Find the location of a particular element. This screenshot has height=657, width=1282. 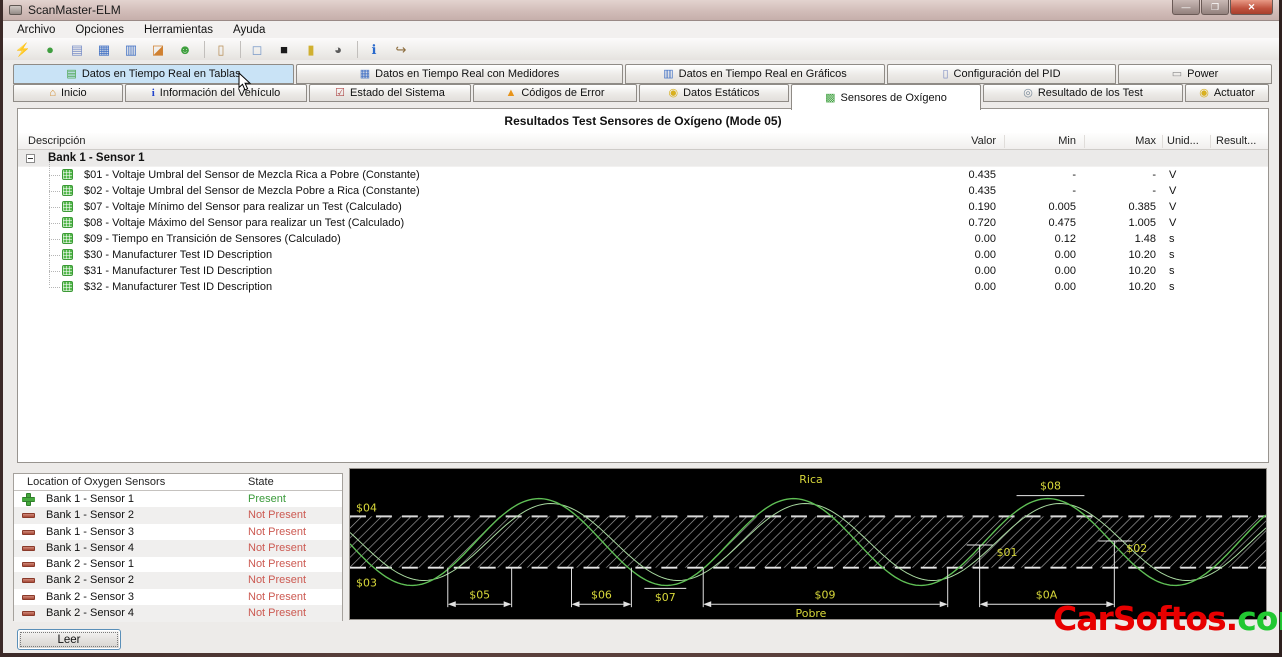

tab-codigos-de-error: ▲ Códigos de Error is located at coordinates (555, 93).